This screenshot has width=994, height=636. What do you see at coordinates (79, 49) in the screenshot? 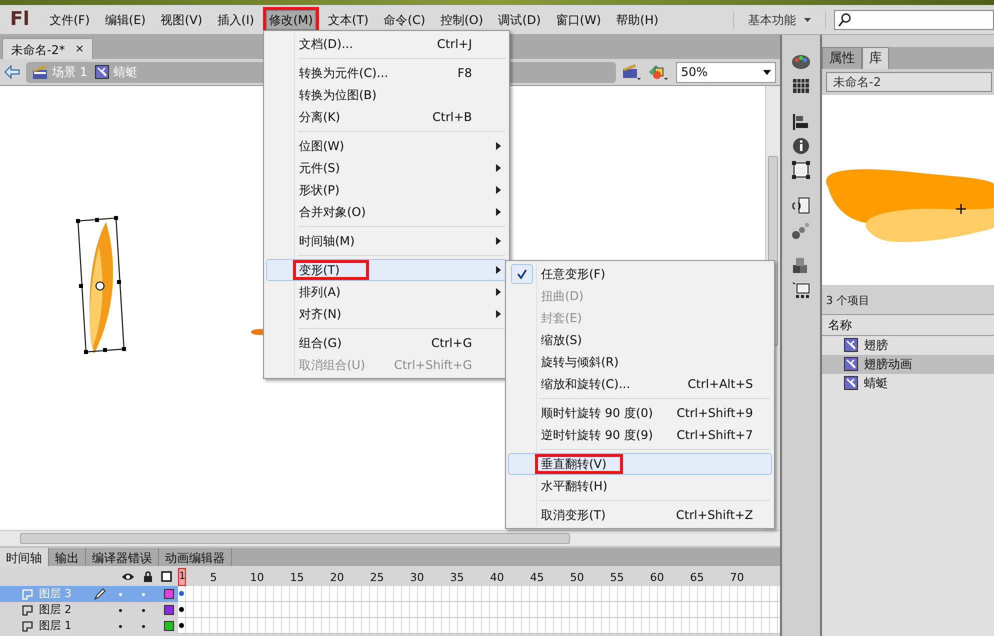
I see `close-button: ×` at bounding box center [79, 49].